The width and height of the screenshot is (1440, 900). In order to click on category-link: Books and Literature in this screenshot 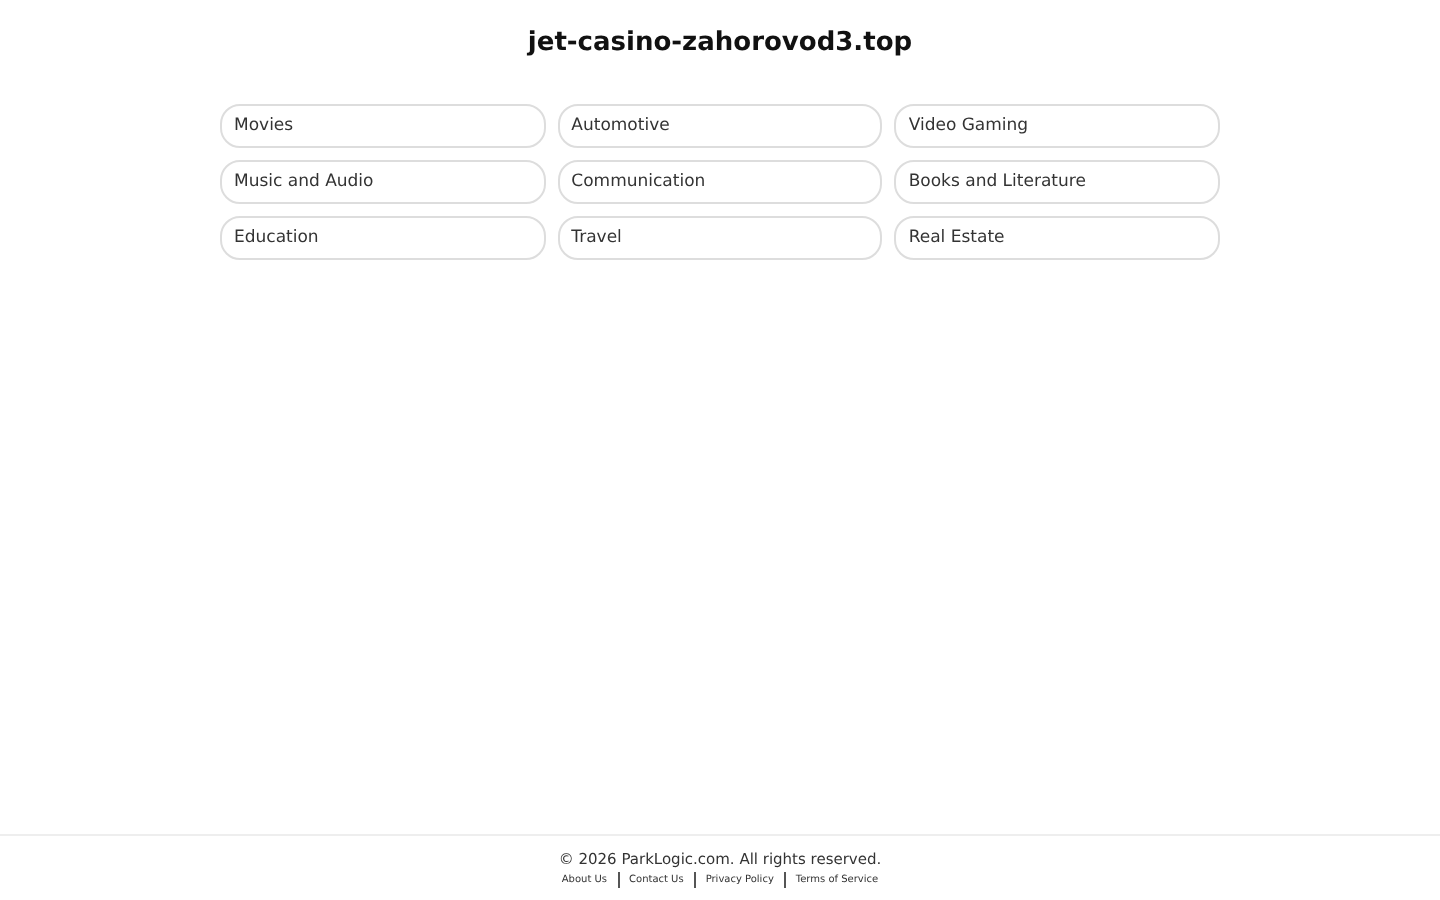, I will do `click(1057, 182)`.